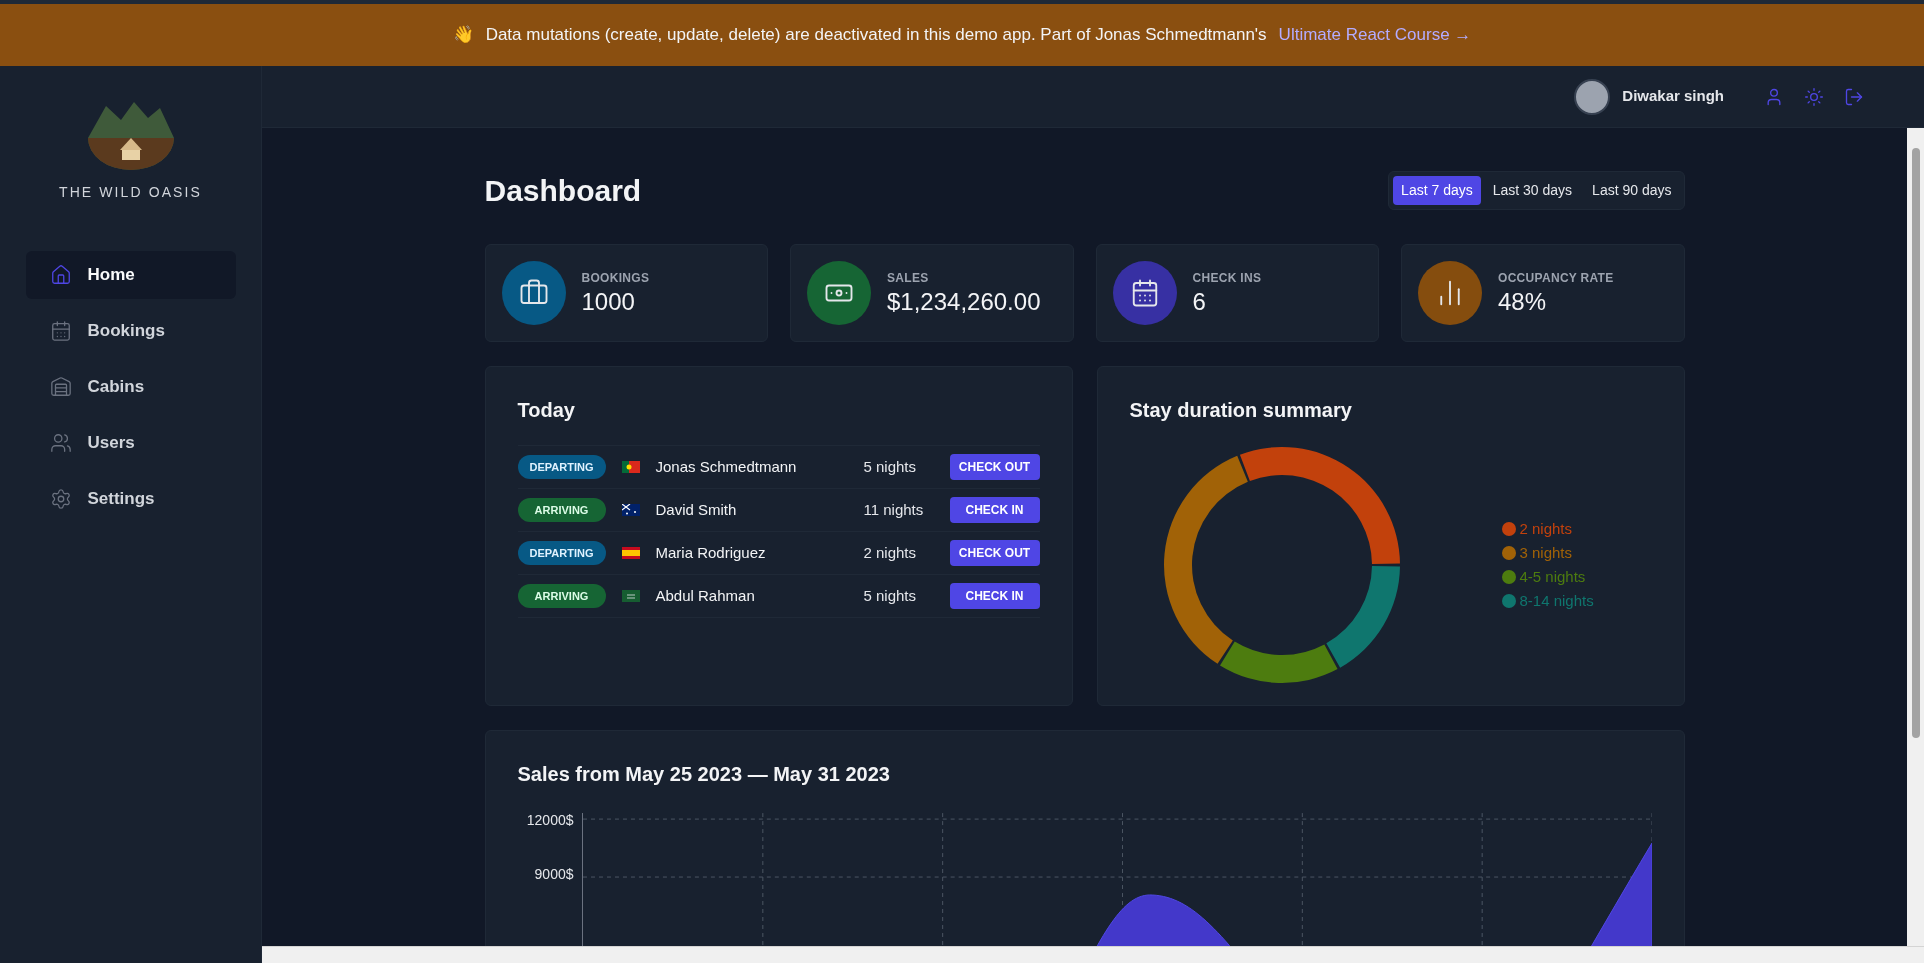 The image size is (1924, 963). Describe the element at coordinates (964, 302) in the screenshot. I see `stat-value: $1,234,260.00` at that location.